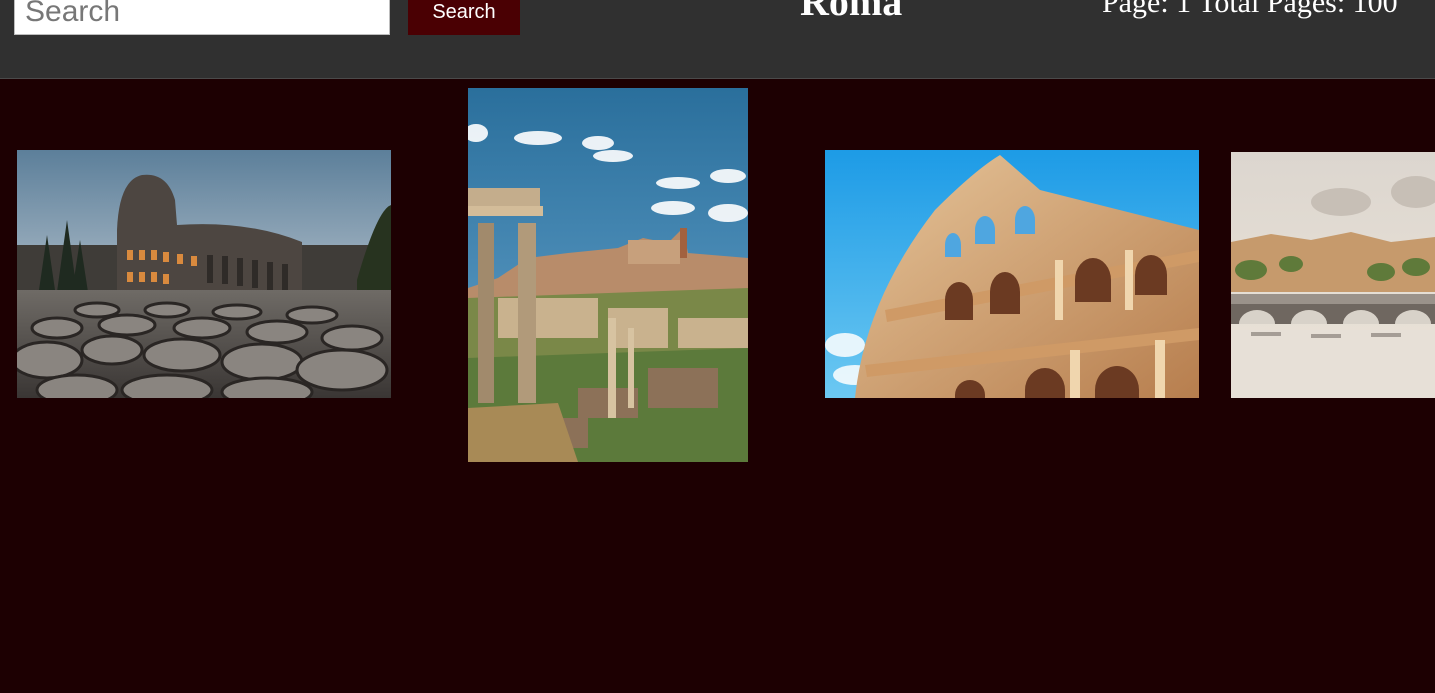 This screenshot has height=693, width=1435. I want to click on top-bar: Search Roma Page: 1 Total Pages: 100, so click(717, 39).